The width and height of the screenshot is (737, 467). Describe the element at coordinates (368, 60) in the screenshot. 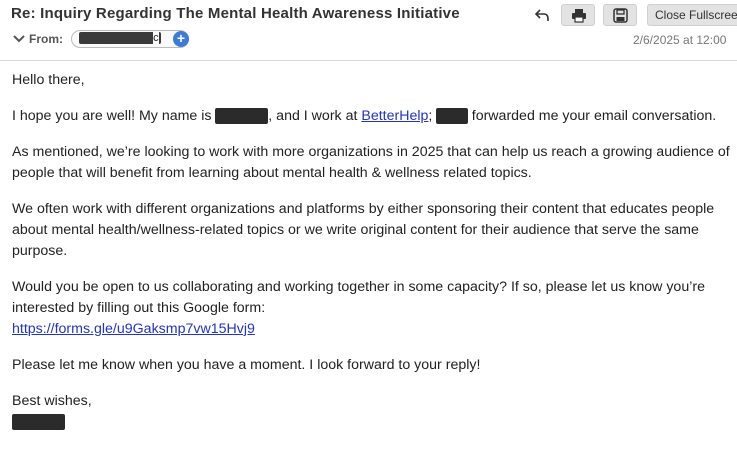

I see `header-divider` at that location.